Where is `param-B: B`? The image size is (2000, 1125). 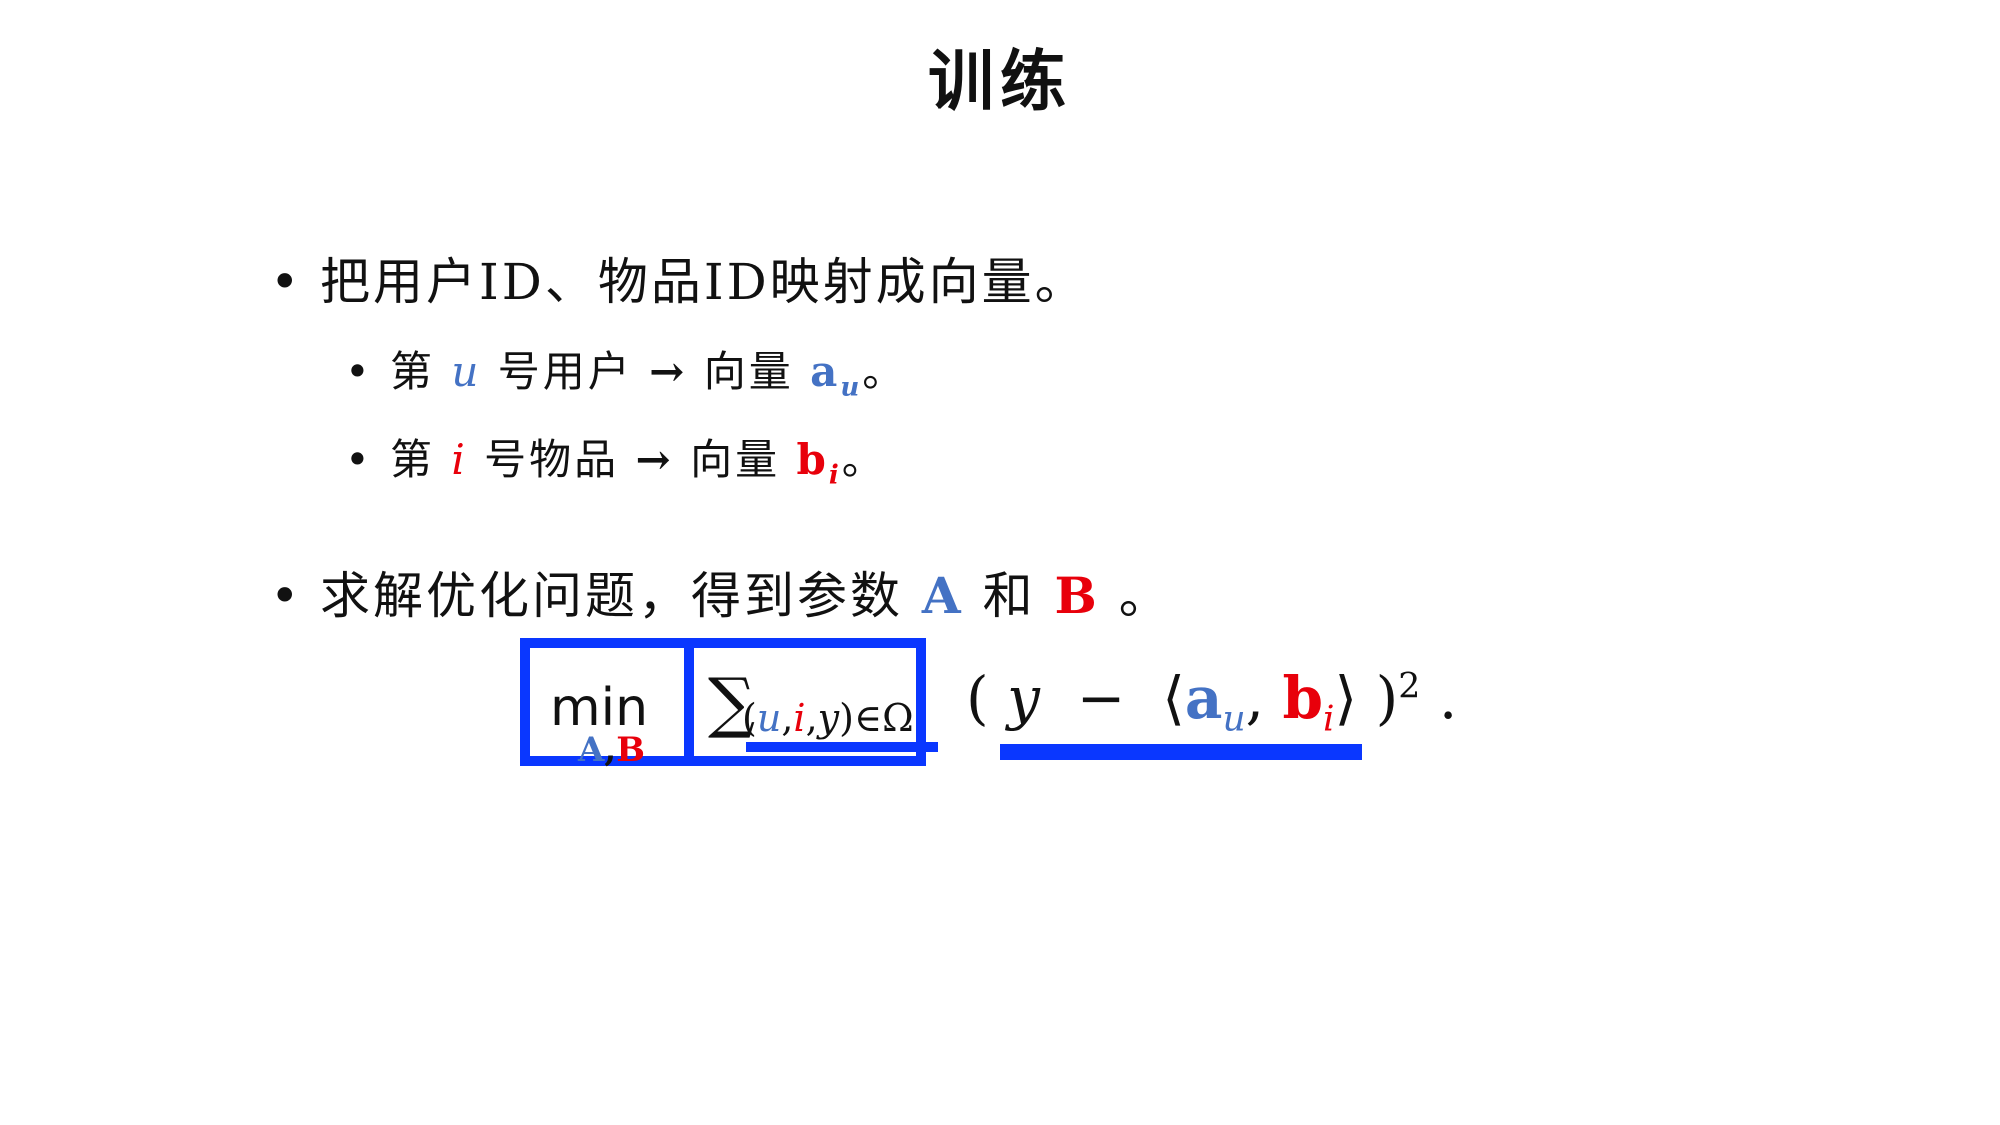
param-B: B is located at coordinates (1077, 595).